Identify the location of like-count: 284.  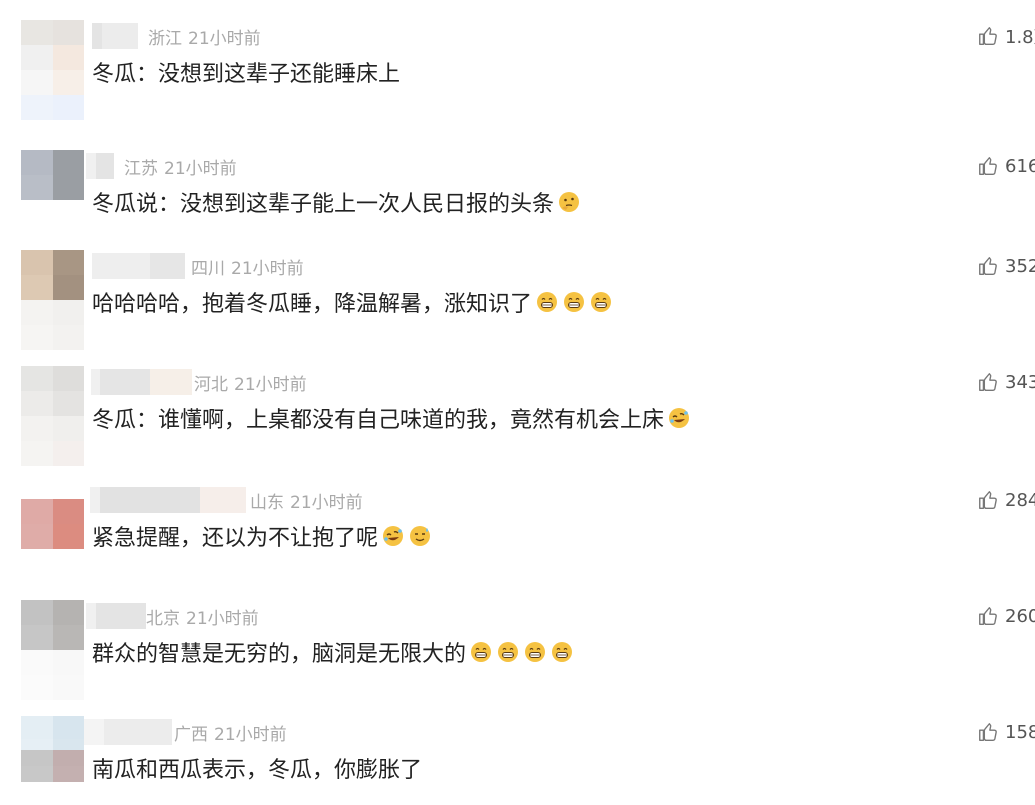
(1020, 500).